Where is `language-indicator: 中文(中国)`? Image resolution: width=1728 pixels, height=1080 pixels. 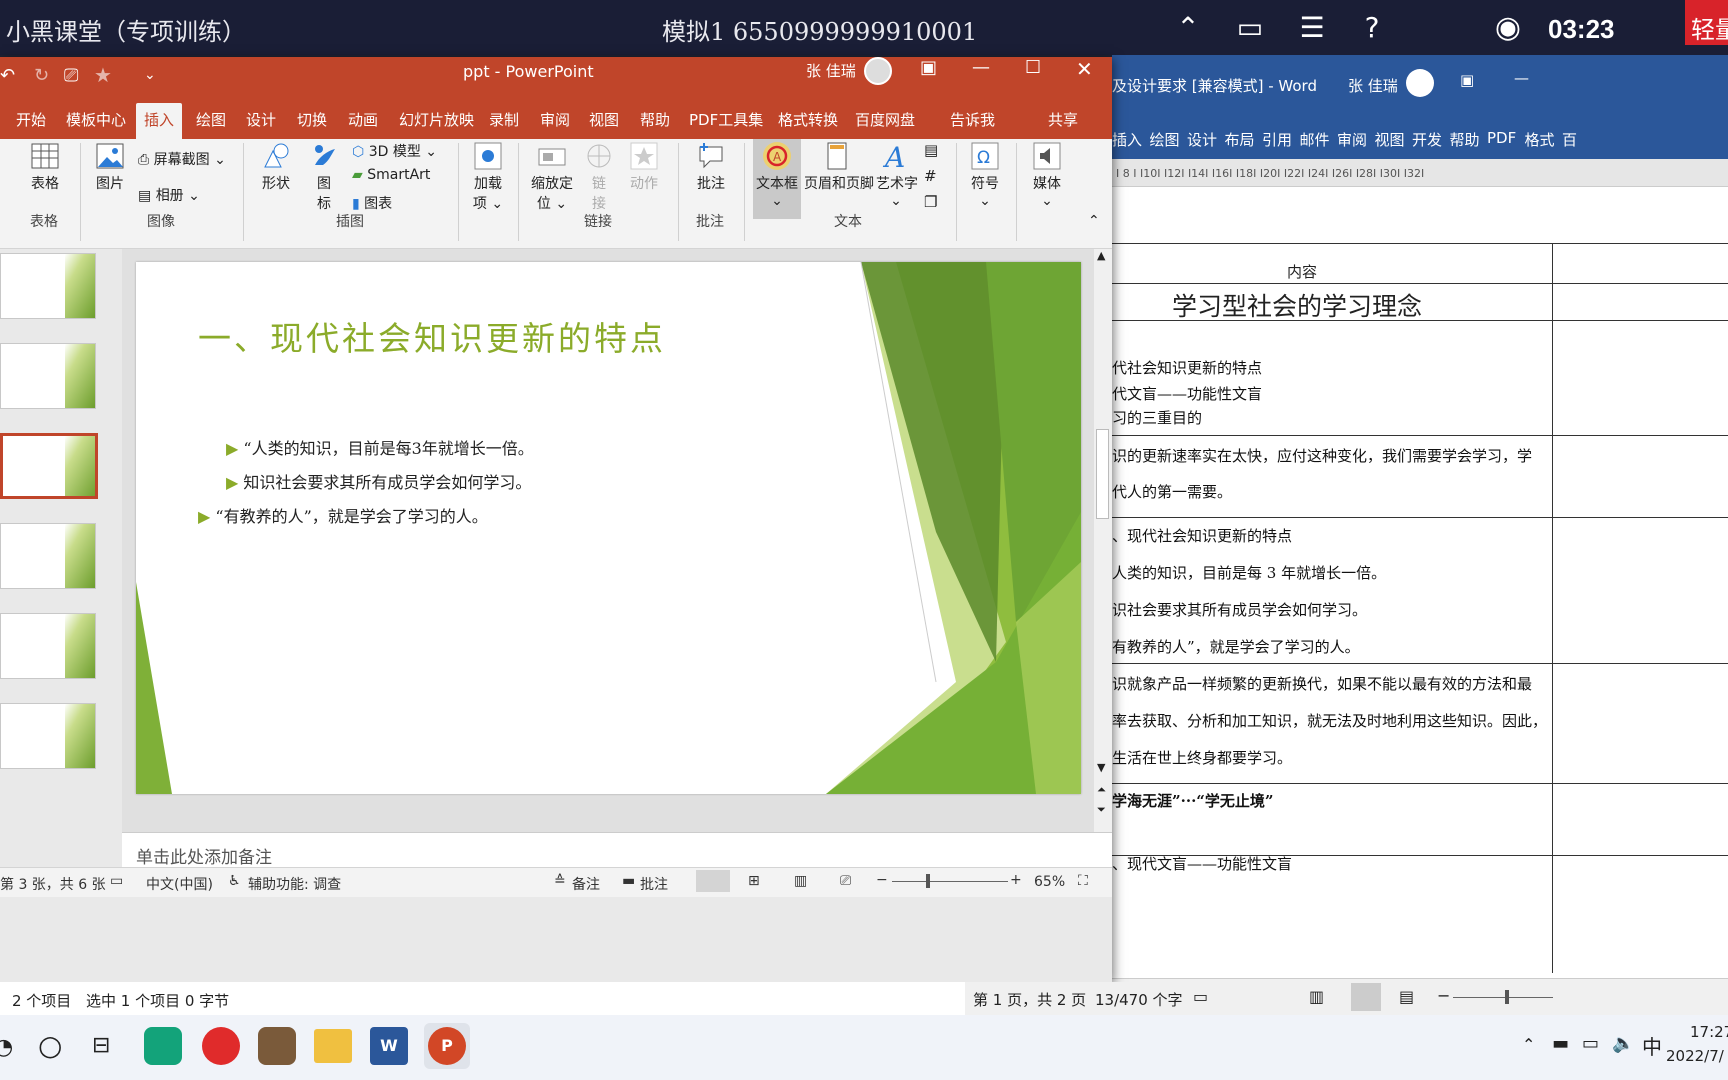
language-indicator: 中文(中国) is located at coordinates (179, 884).